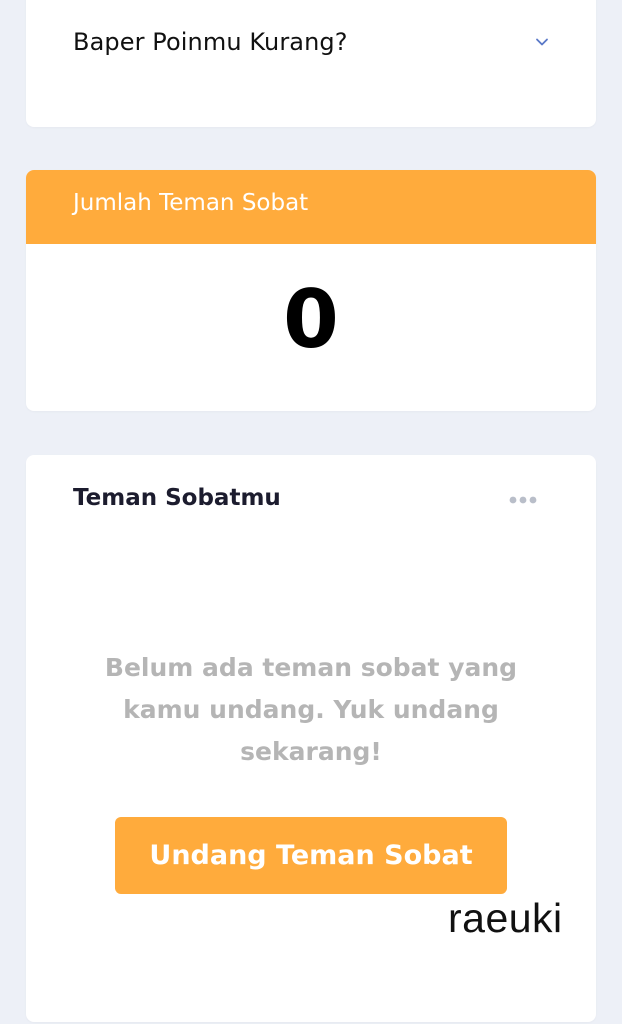  What do you see at coordinates (177, 498) in the screenshot?
I see `friends-section-title: Teman Sobatmu` at bounding box center [177, 498].